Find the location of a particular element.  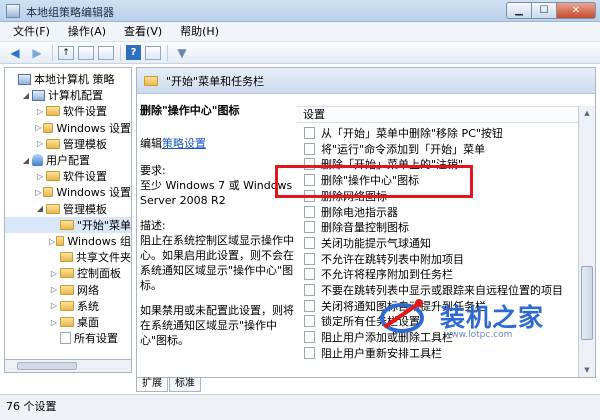

tree-item: ▷ 控制面板 is located at coordinates (68, 273).